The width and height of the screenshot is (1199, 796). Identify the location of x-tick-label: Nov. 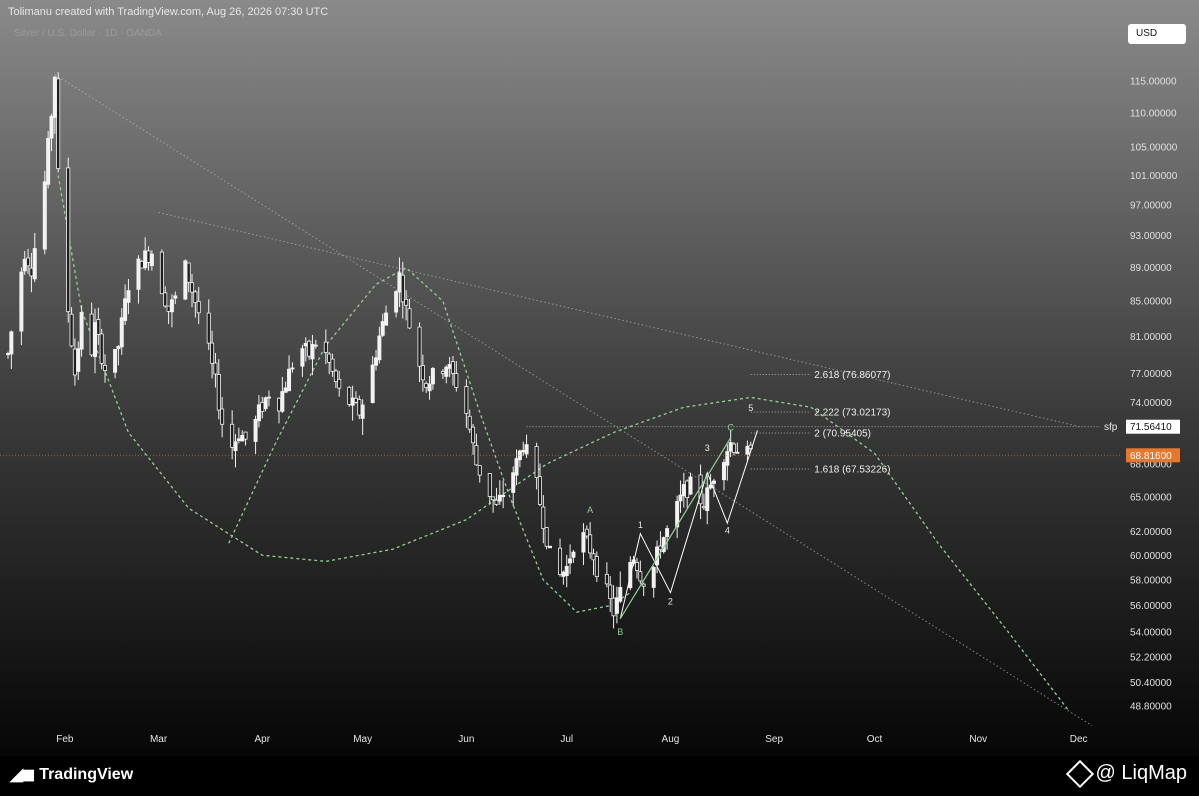
(978, 739).